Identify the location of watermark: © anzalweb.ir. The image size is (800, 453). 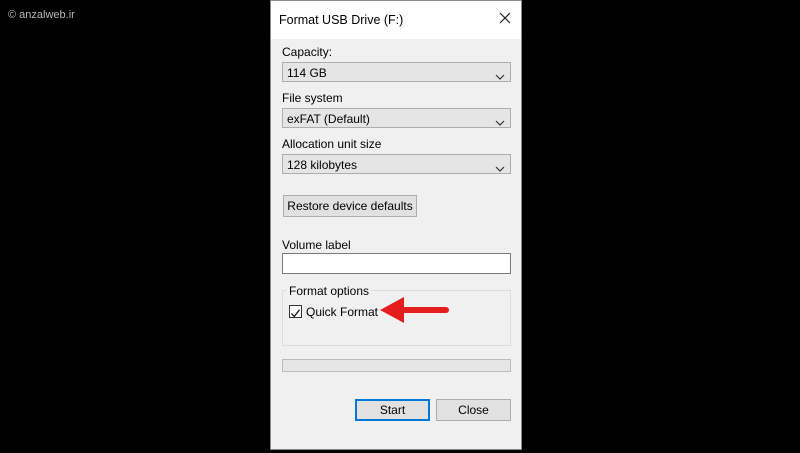
(41, 15).